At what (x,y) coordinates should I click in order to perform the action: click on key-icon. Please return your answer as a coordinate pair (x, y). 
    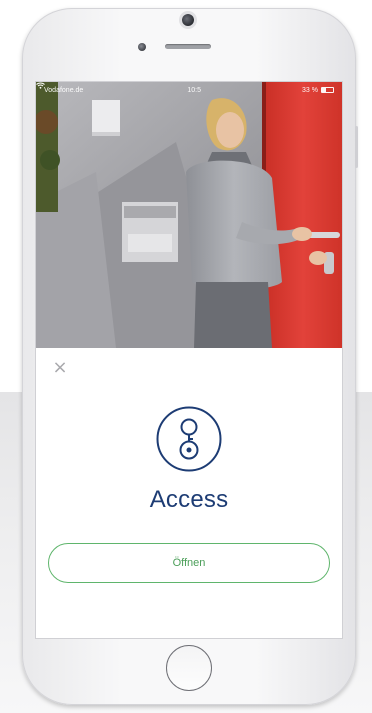
    Looking at the image, I should click on (189, 439).